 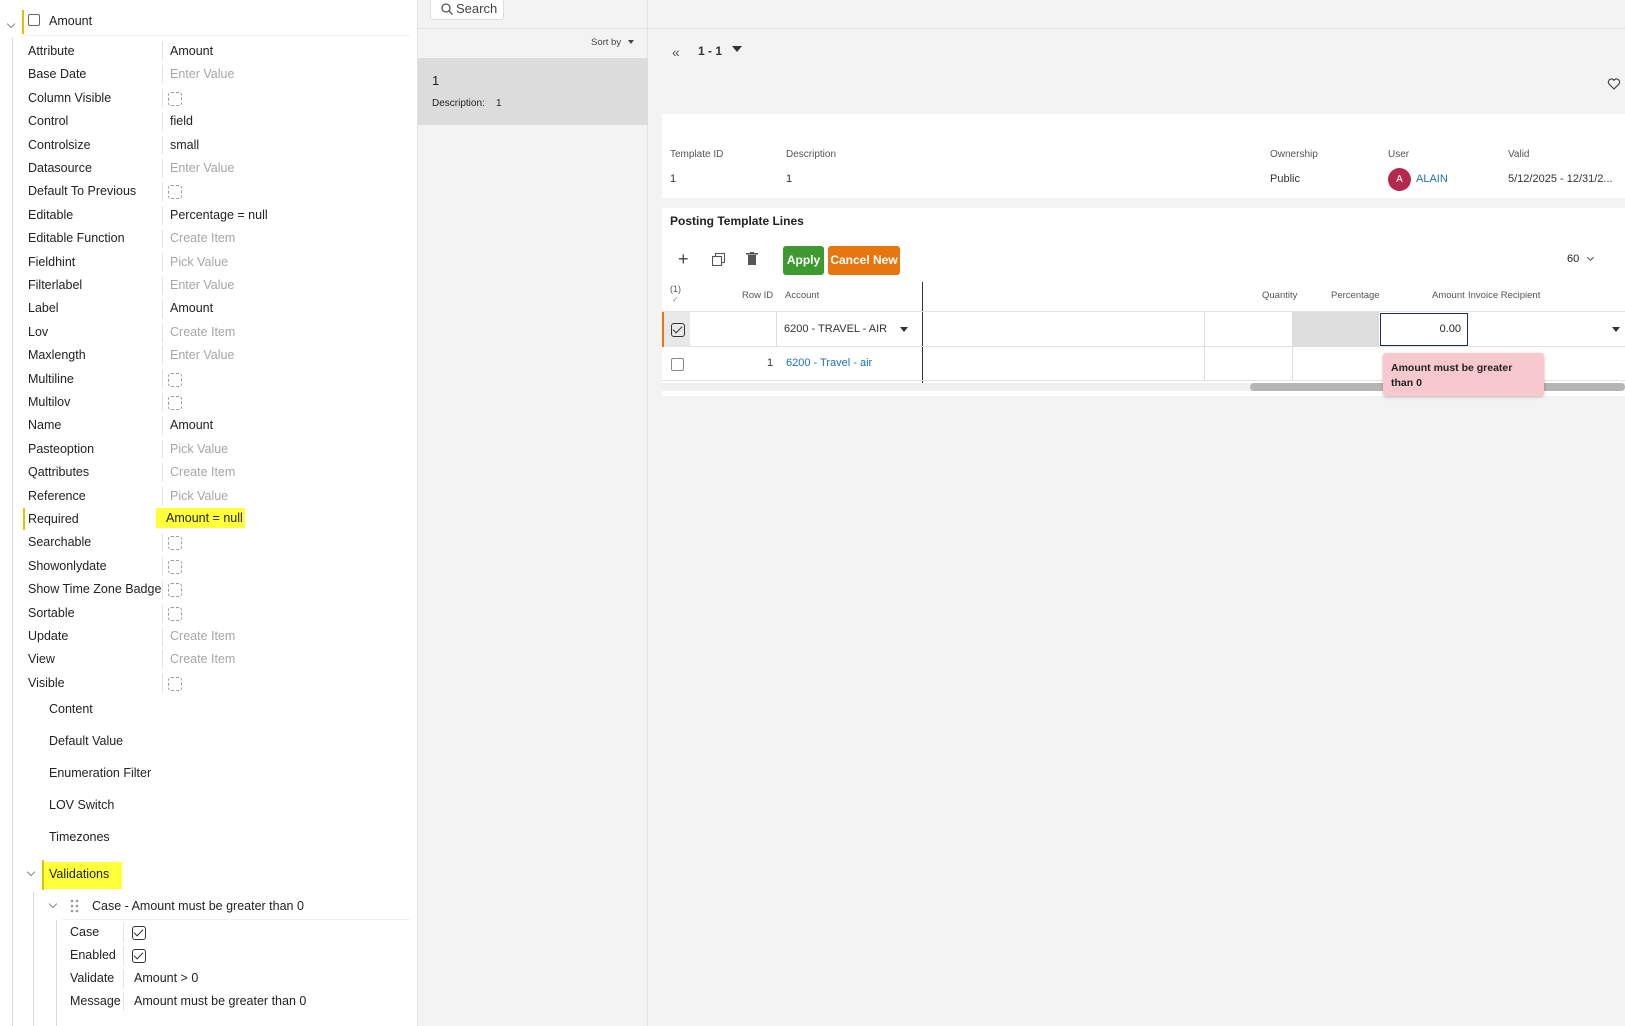 What do you see at coordinates (1143, 329) in the screenshot?
I see `table-row-edit: 6200 - TRAVEL - AIR 0.00` at bounding box center [1143, 329].